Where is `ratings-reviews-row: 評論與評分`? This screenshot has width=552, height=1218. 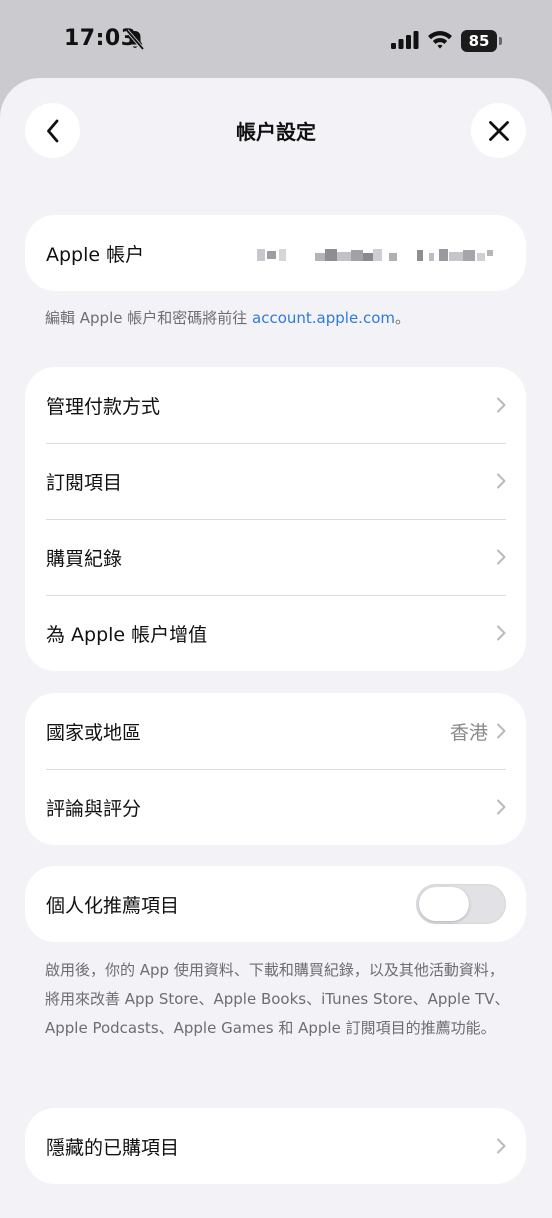 ratings-reviews-row: 評論與評分 is located at coordinates (275, 807).